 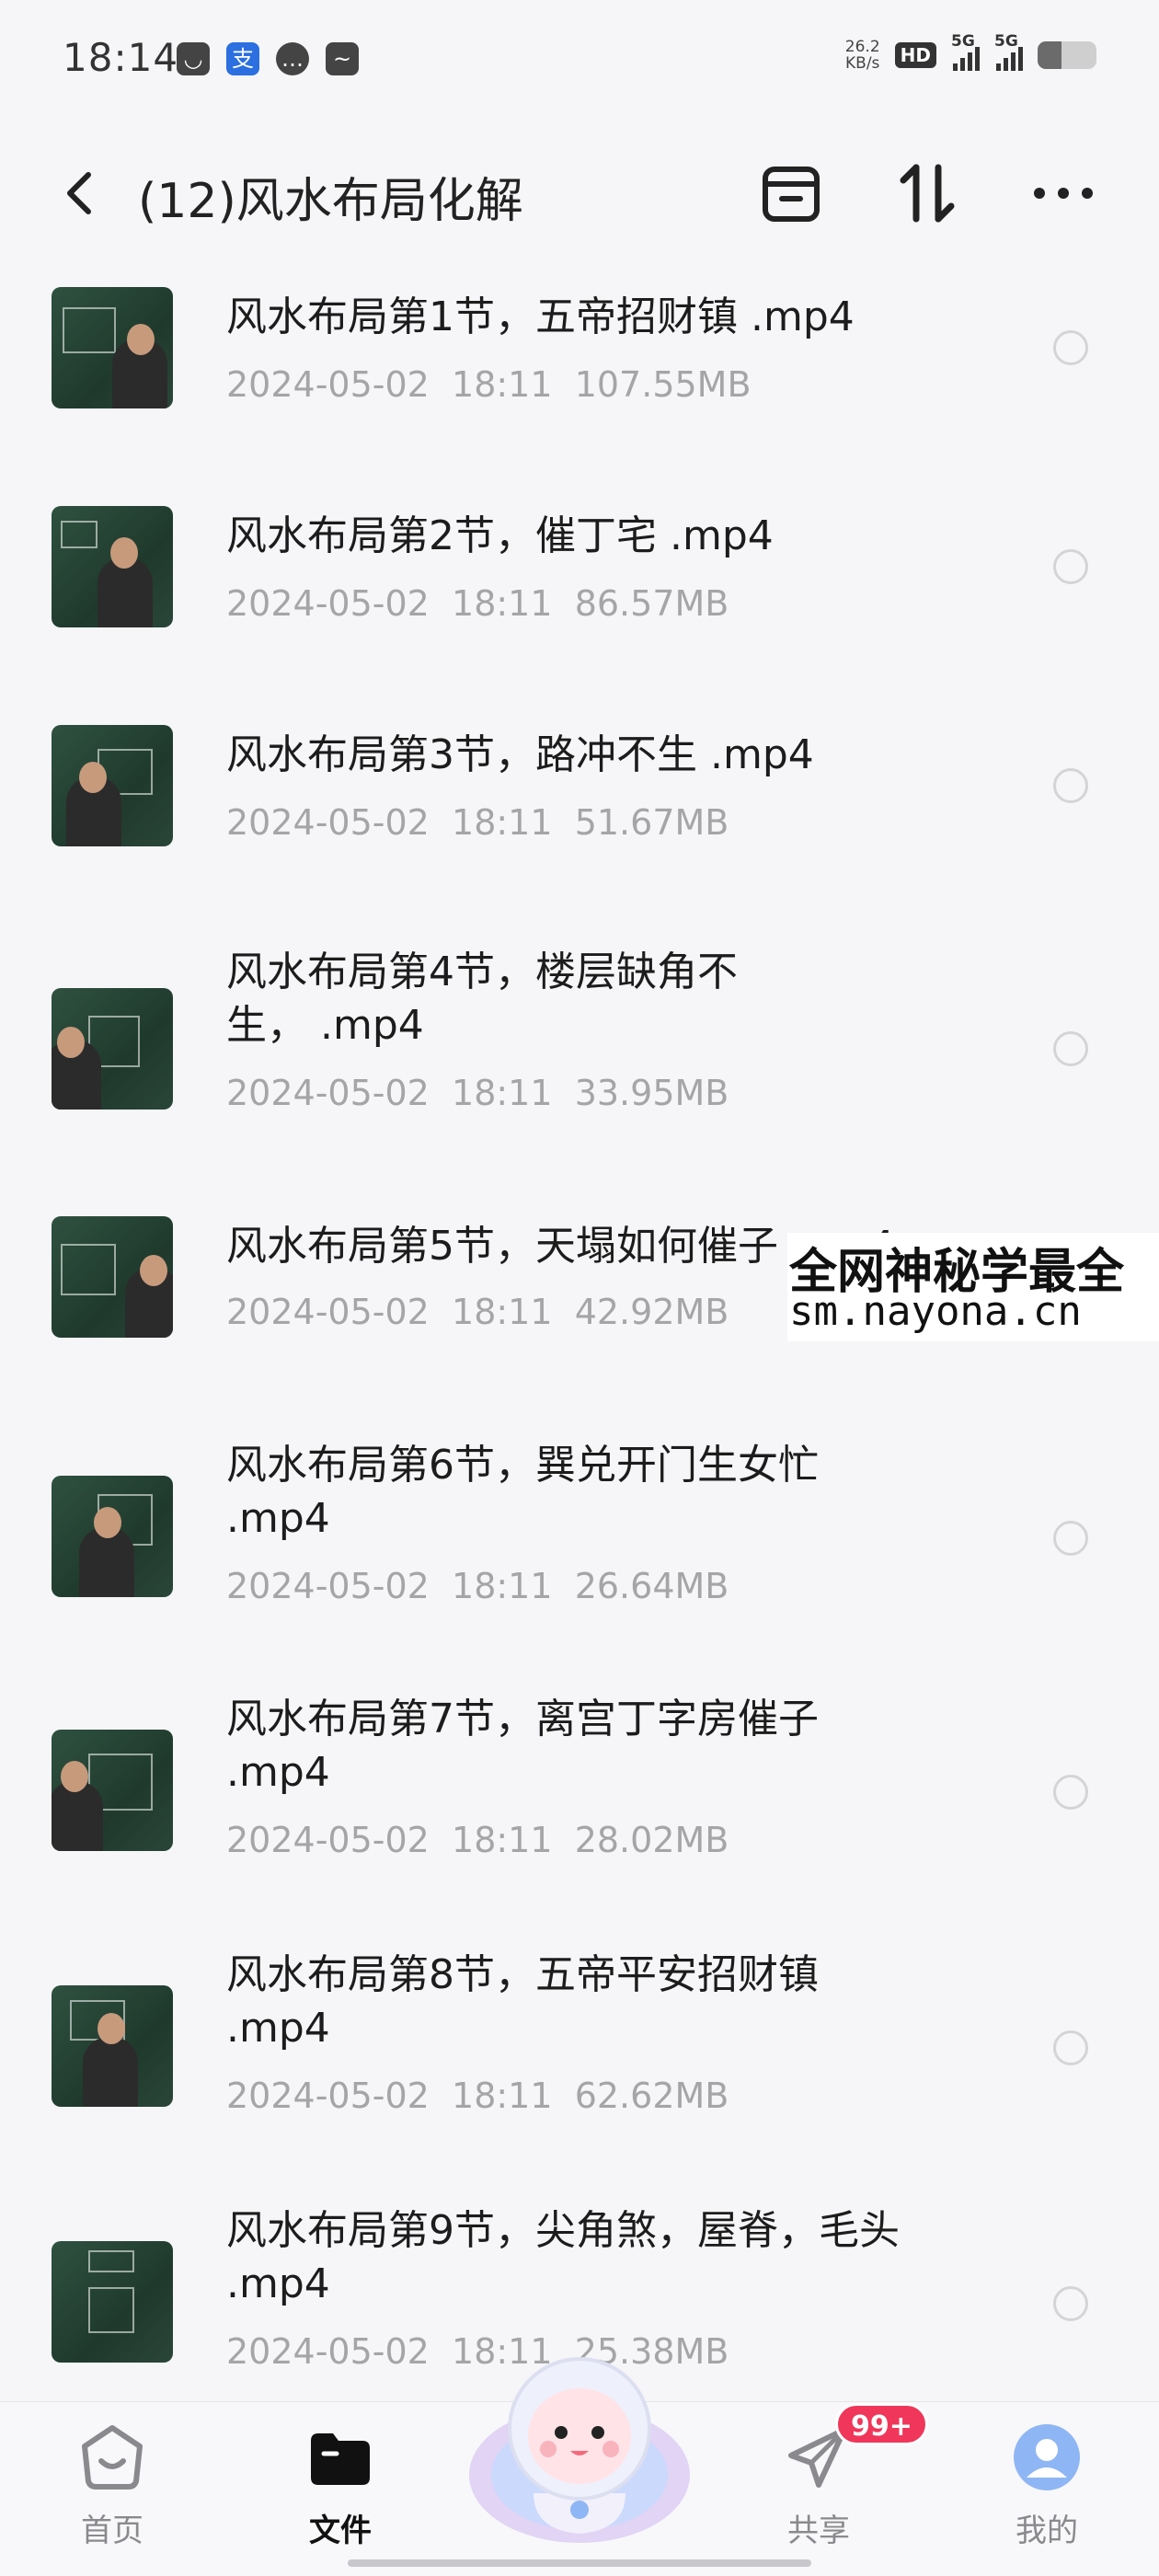 I want to click on file-name: 风水布局第3节，路冲不生 .mp4, so click(x=520, y=754).